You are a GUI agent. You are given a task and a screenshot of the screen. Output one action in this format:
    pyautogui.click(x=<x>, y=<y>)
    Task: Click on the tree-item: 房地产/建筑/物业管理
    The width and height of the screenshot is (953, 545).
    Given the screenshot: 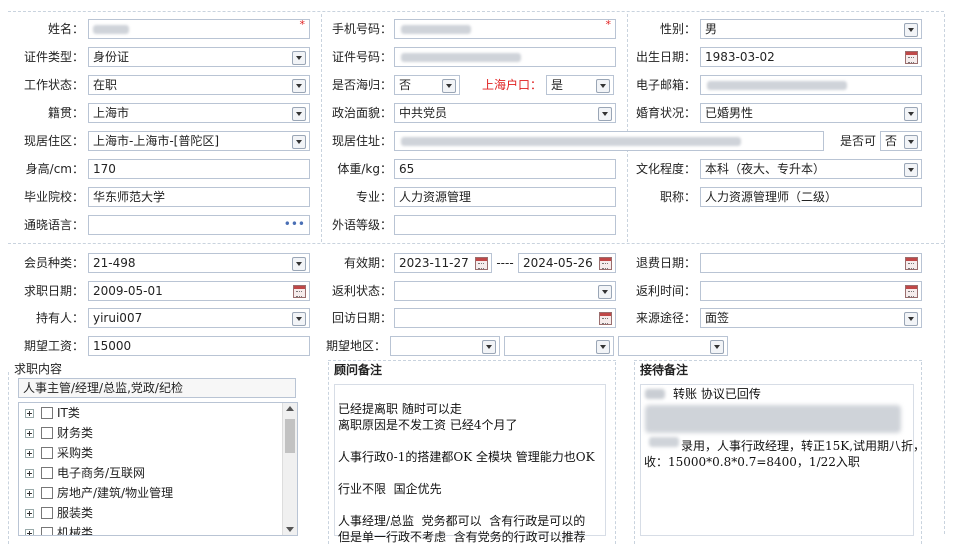 What is the action you would take?
    pyautogui.click(x=149, y=493)
    